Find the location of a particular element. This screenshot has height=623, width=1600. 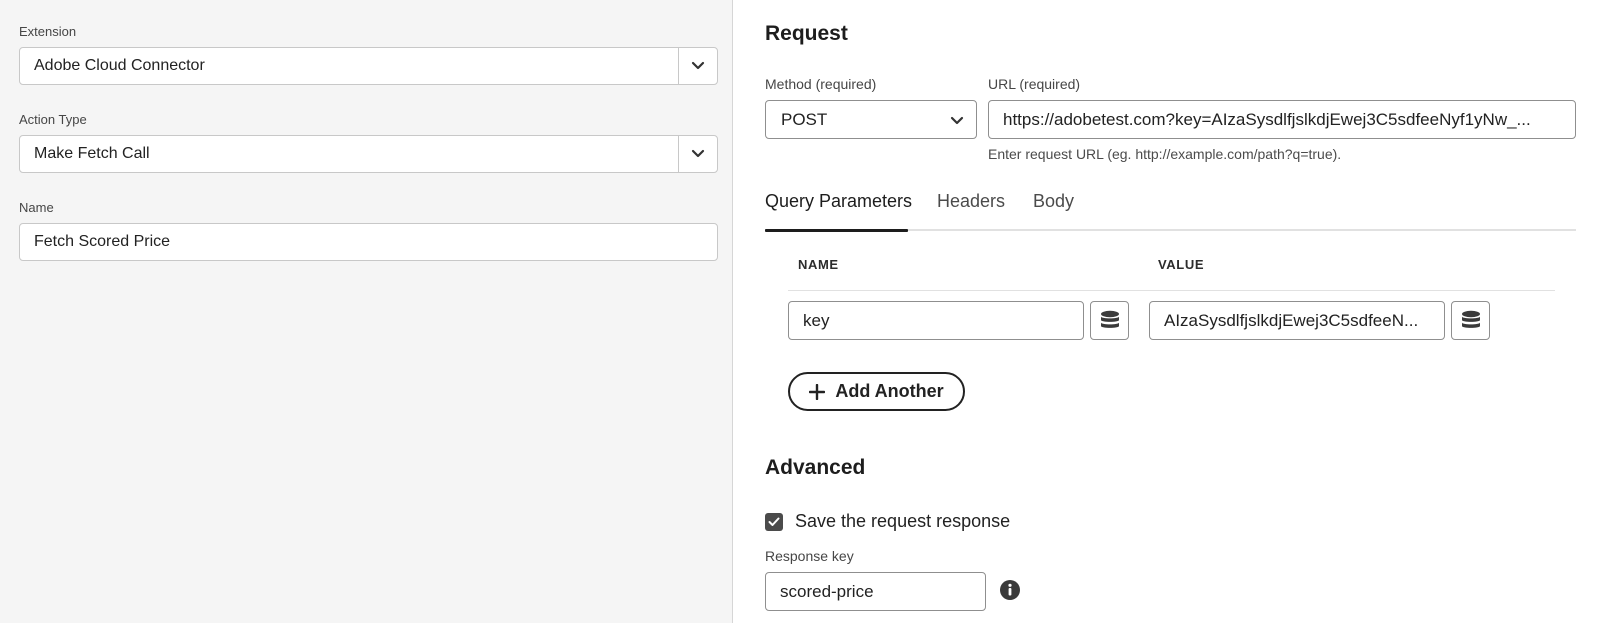

name-field-wrapper is located at coordinates (368, 242).